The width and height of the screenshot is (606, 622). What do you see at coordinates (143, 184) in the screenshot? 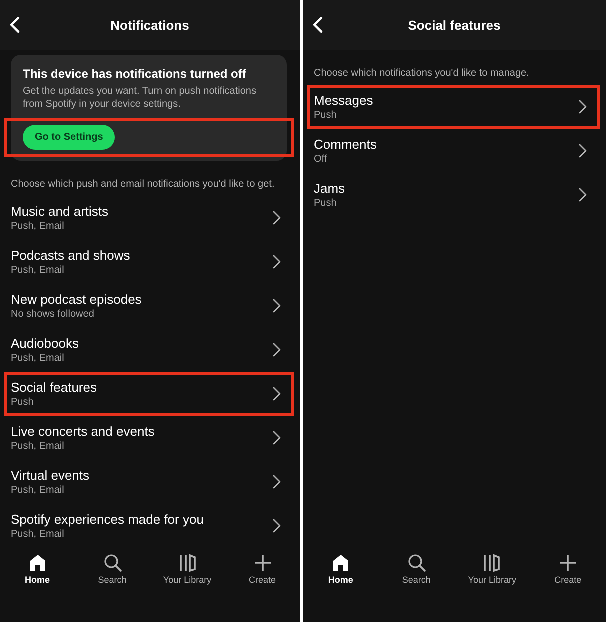
I see `intro-text: Choose which push and email notifications you'd like to get.` at bounding box center [143, 184].